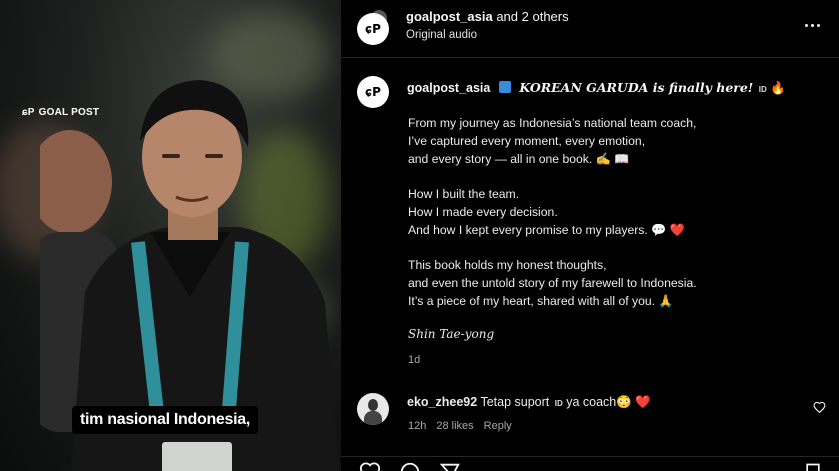 This screenshot has width=839, height=471. I want to click on brand-text: GOAL POST, so click(69, 112).